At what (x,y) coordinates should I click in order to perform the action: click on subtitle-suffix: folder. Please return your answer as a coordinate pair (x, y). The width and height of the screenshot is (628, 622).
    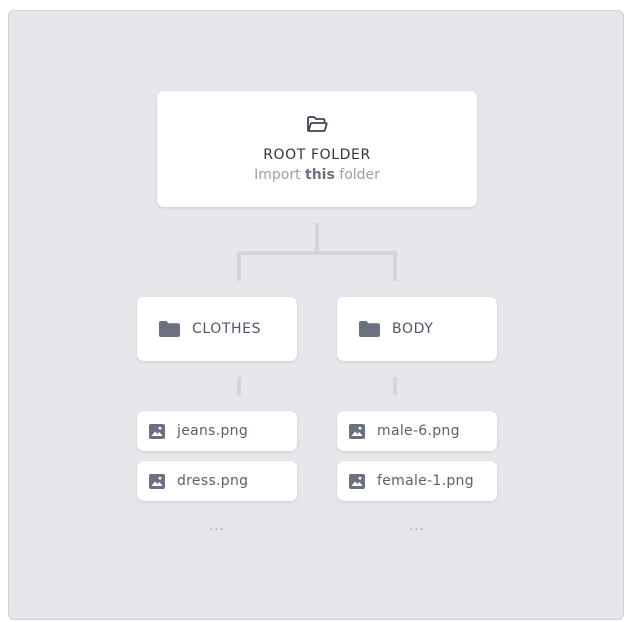
    Looking at the image, I should click on (359, 175).